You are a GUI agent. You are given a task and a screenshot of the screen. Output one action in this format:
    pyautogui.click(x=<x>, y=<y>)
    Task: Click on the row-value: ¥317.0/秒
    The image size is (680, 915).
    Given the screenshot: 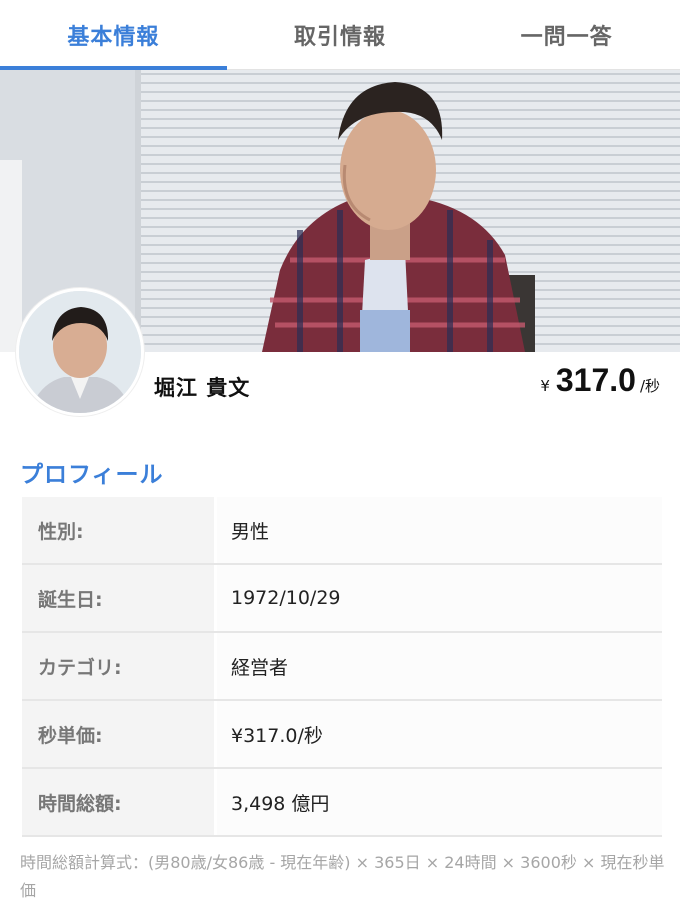 What is the action you would take?
    pyautogui.click(x=439, y=734)
    